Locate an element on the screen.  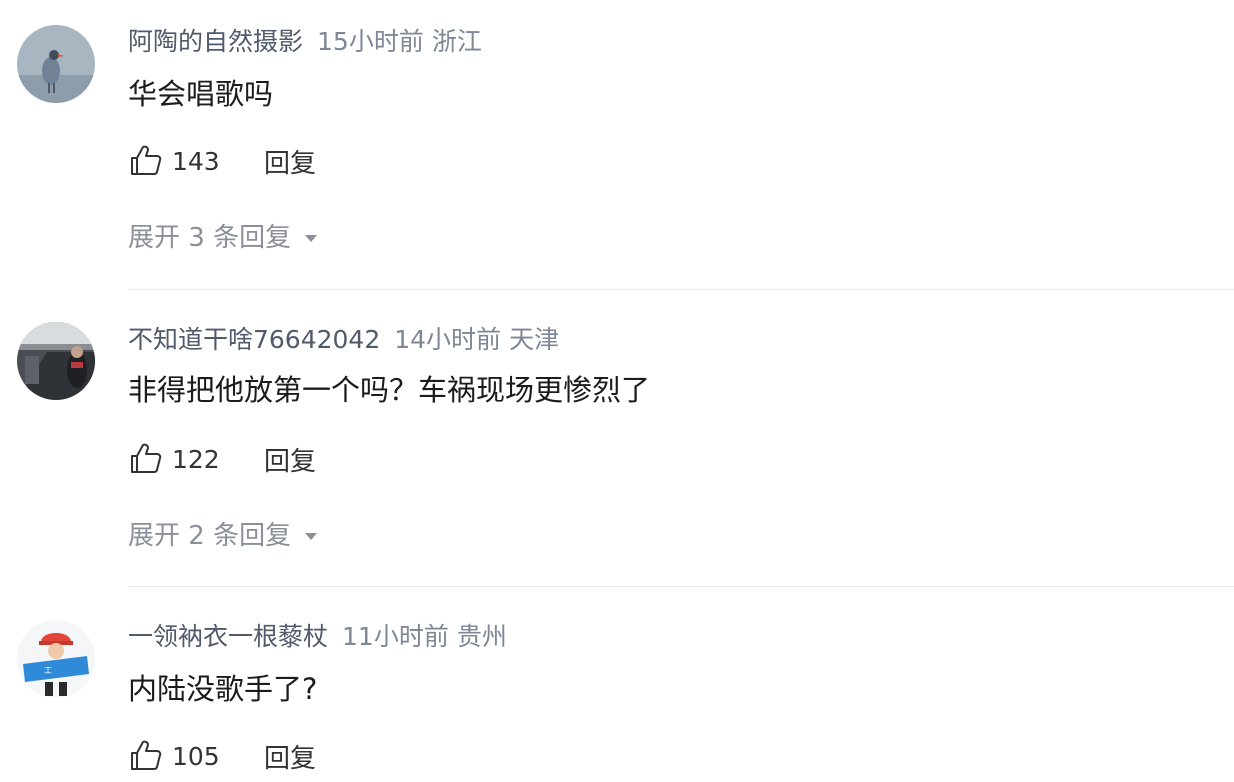
comment-actions: 143 回复 is located at coordinates (222, 161).